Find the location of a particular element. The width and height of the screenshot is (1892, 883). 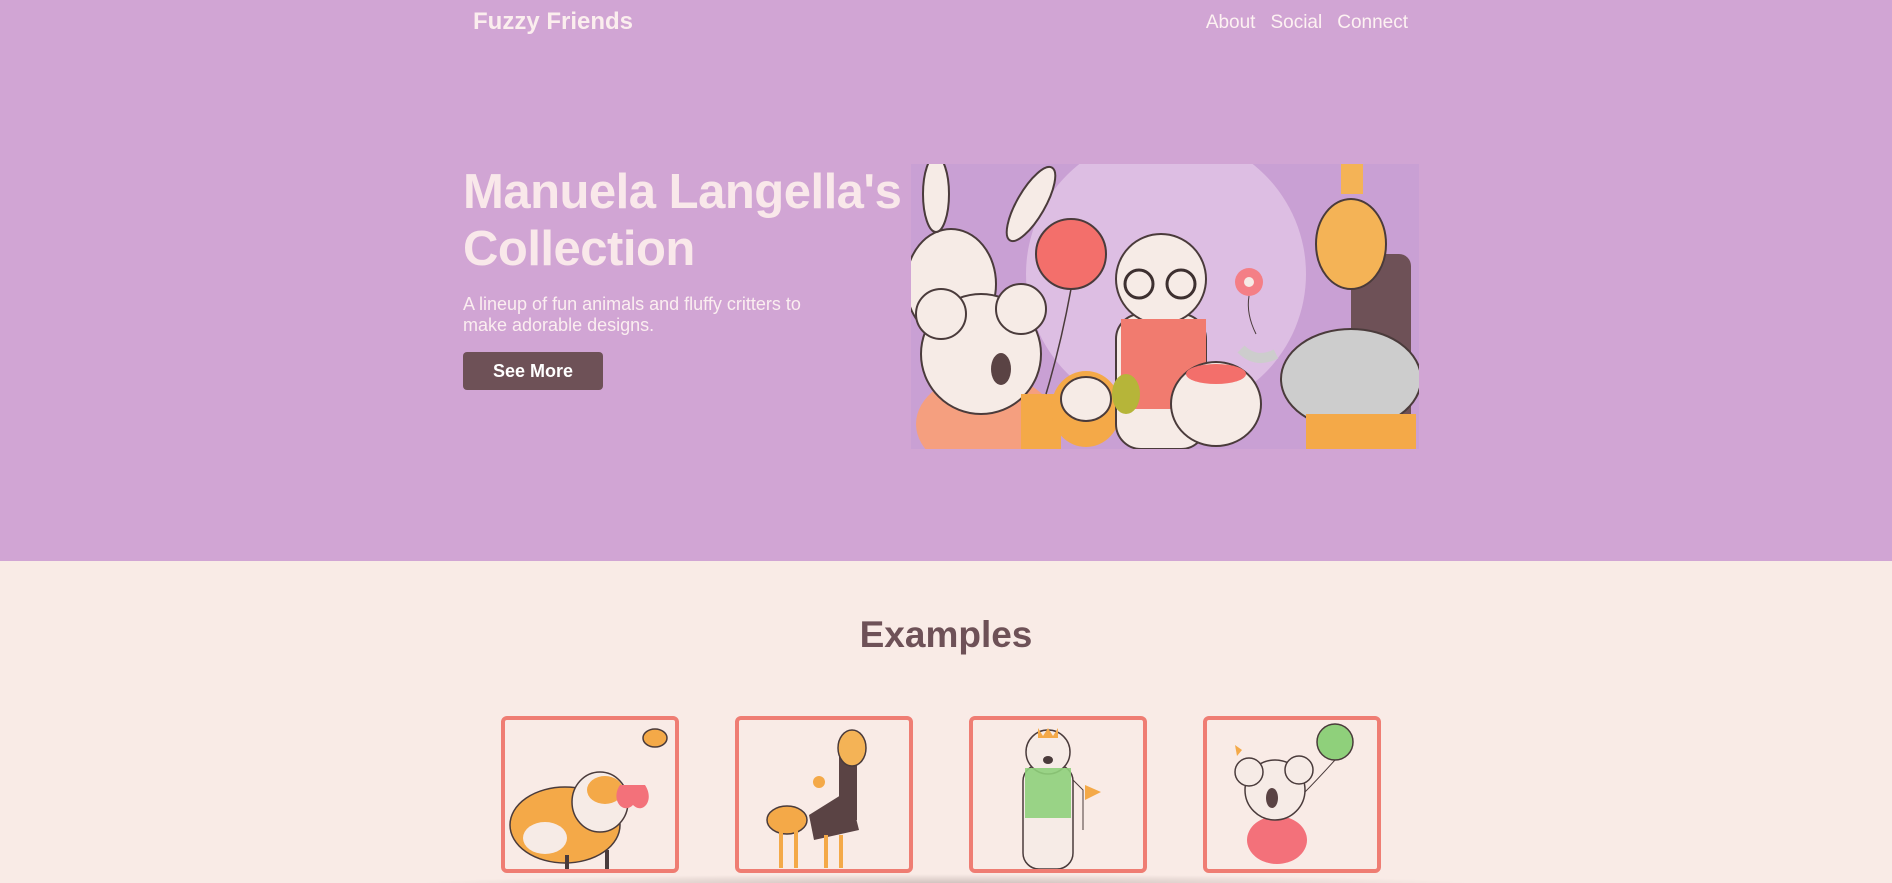

koala-icon is located at coordinates (988, 366).